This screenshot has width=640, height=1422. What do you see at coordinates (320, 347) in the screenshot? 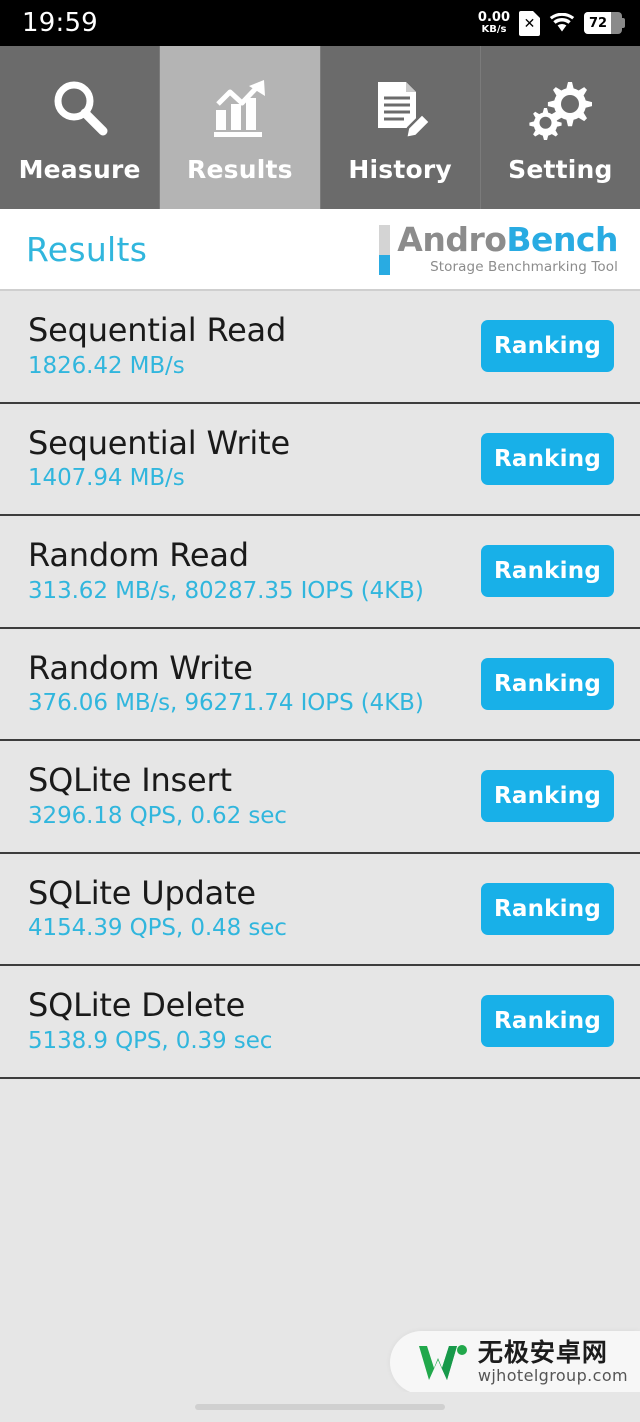
I see `table-row: Sequential Read 1826.42 MB/s Ranking` at bounding box center [320, 347].